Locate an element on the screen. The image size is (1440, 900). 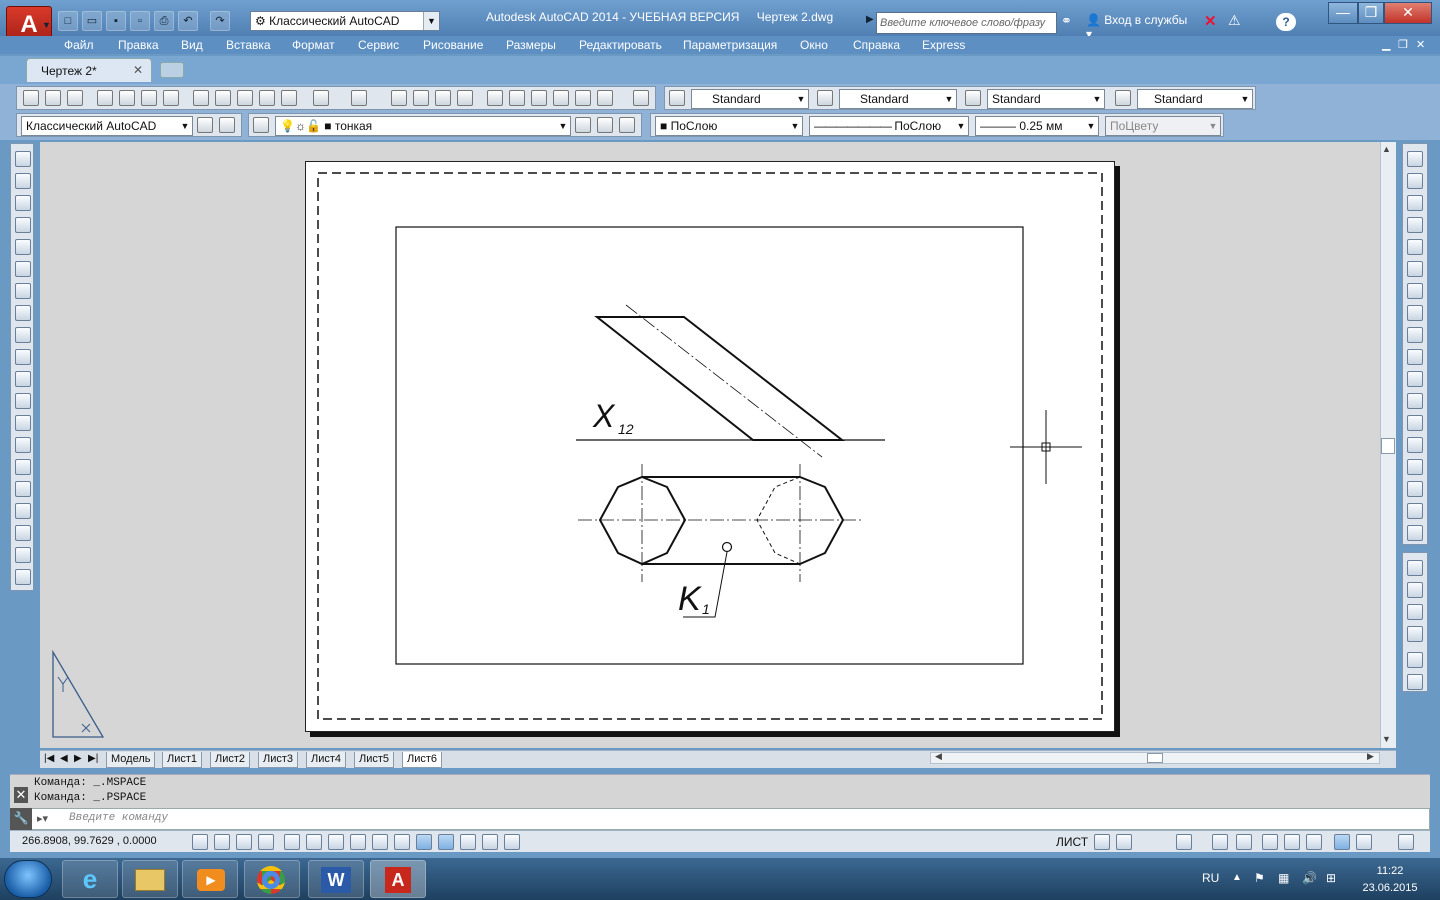
close-button: ✕ is located at coordinates (1408, 13).